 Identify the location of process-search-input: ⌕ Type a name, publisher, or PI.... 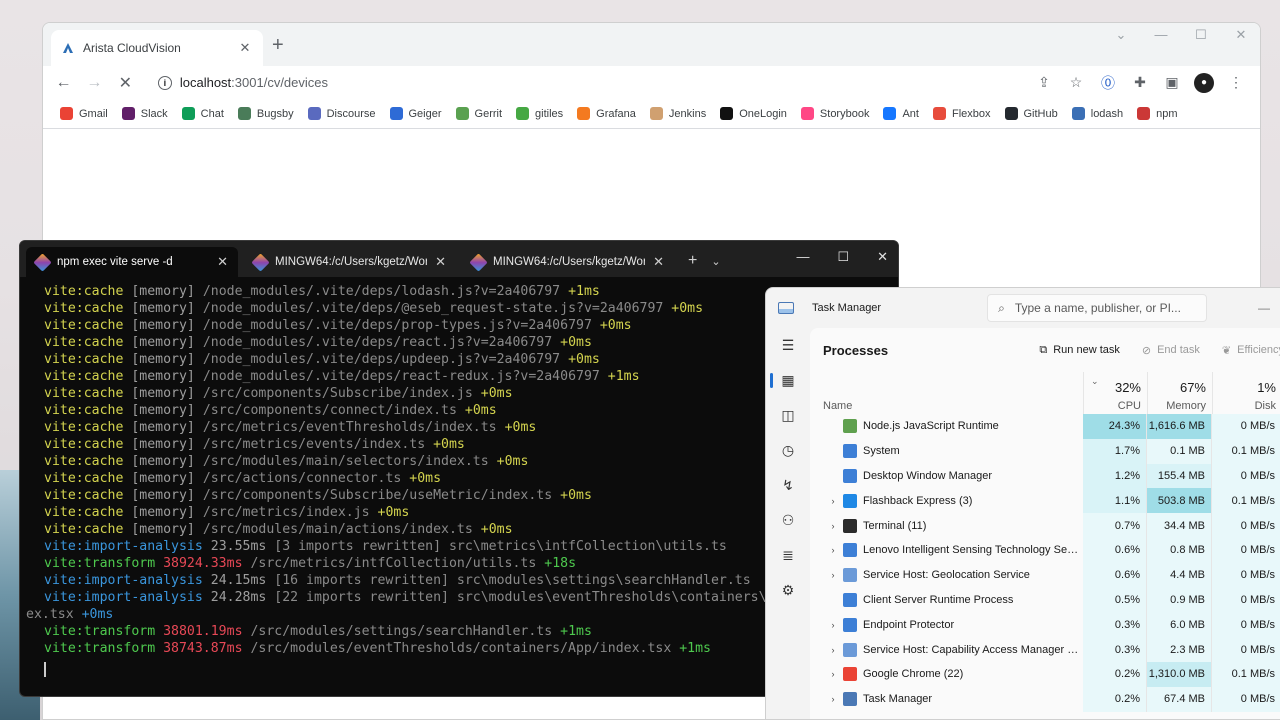
(1097, 308).